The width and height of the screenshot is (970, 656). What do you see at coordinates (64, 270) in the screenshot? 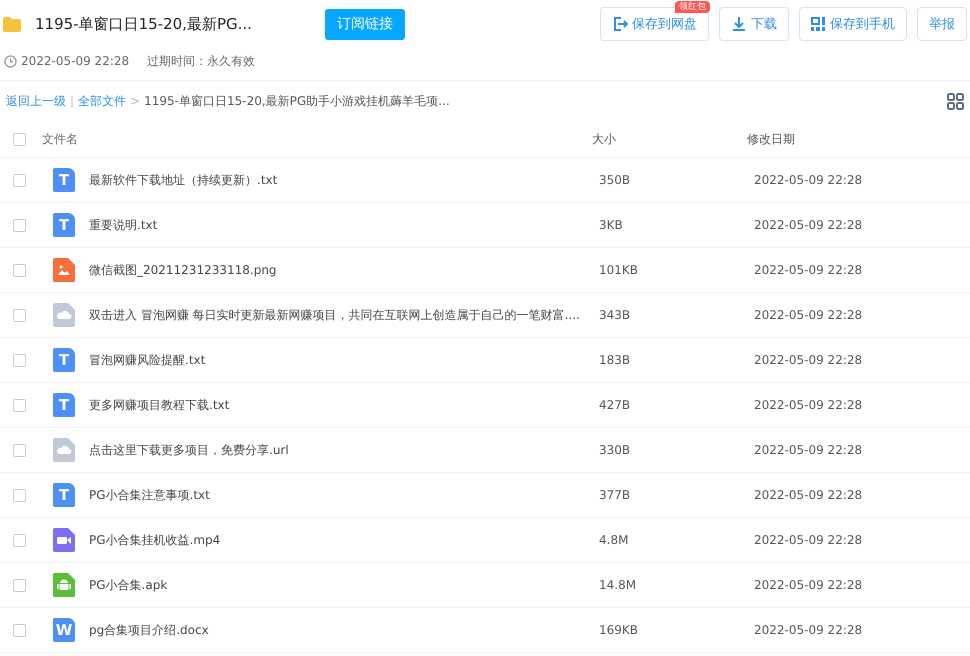
I see `image-file-icon` at bounding box center [64, 270].